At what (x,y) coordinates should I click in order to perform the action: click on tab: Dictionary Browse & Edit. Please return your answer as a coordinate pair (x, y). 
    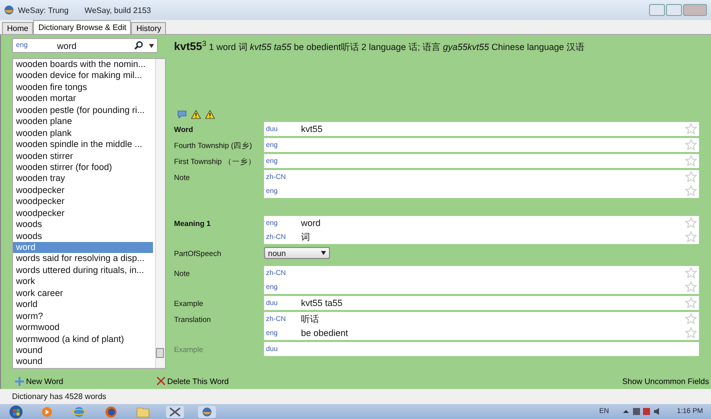
    Looking at the image, I should click on (82, 27).